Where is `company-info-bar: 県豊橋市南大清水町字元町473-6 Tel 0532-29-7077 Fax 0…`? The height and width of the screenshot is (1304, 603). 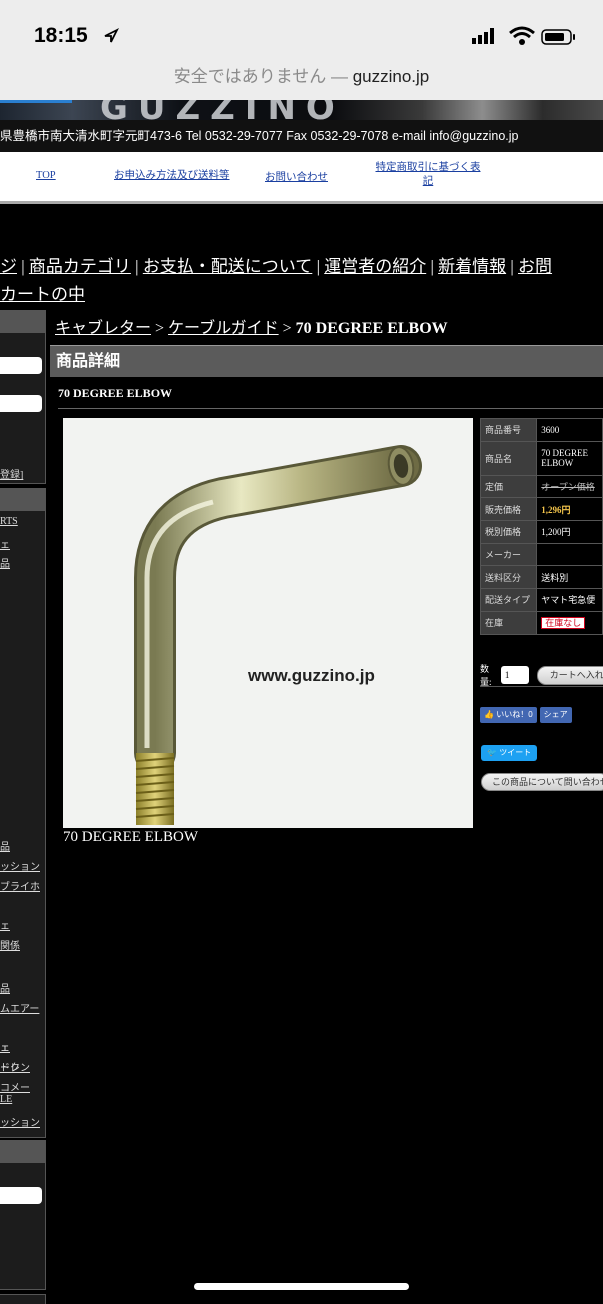
company-info-bar: 県豊橋市南大清水町字元町473-6 Tel 0532-29-7077 Fax 0… is located at coordinates (301, 136).